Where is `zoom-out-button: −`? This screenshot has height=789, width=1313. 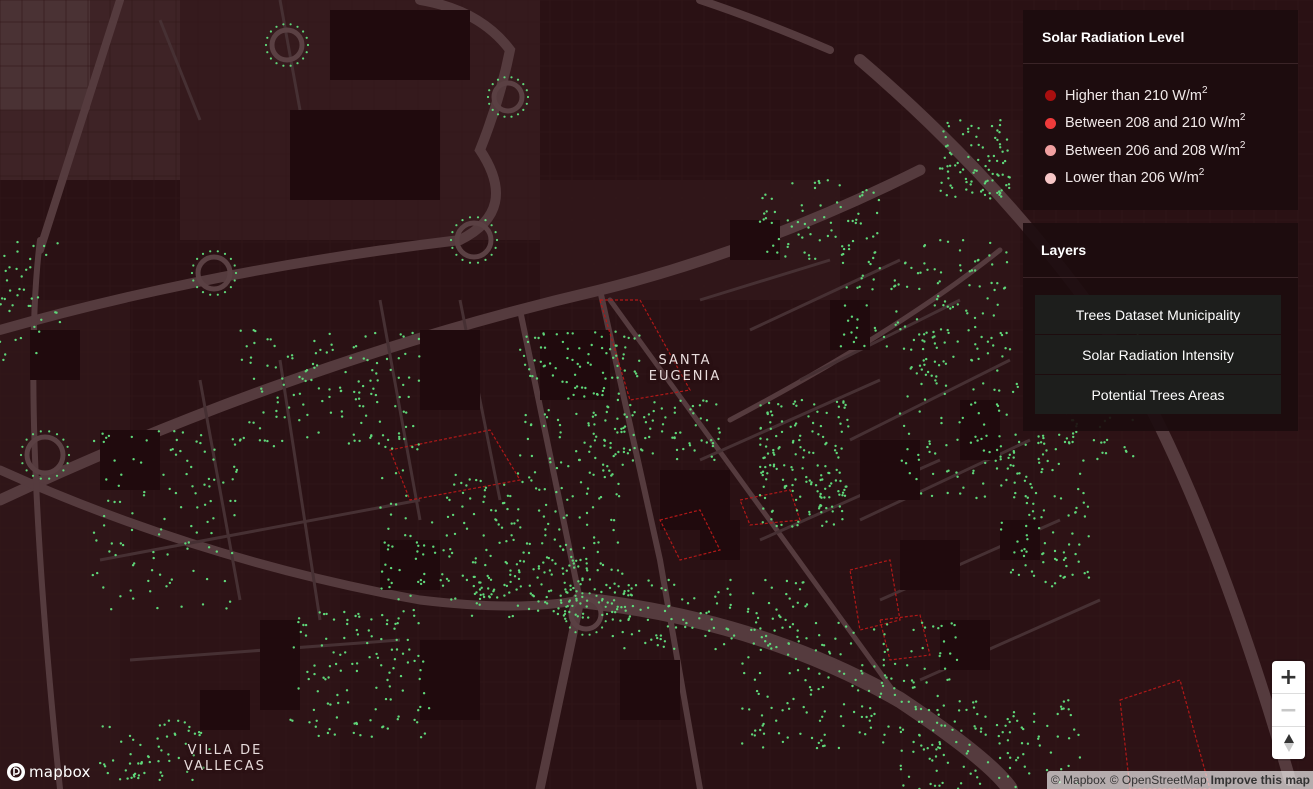
zoom-out-button: − is located at coordinates (1288, 710).